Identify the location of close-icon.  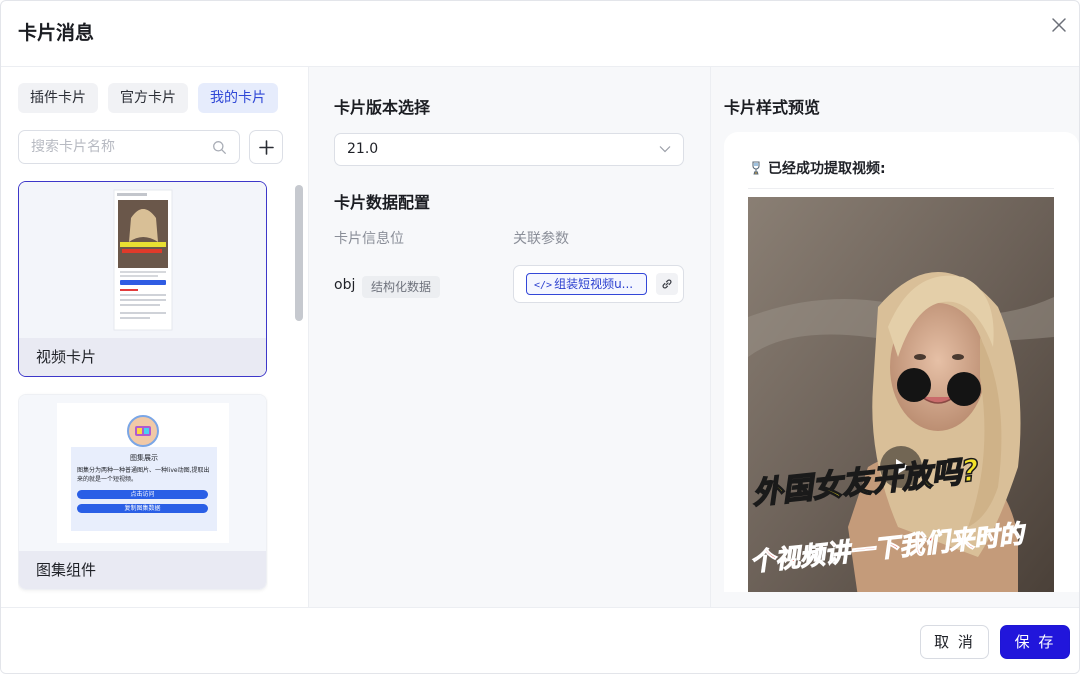
(1059, 25).